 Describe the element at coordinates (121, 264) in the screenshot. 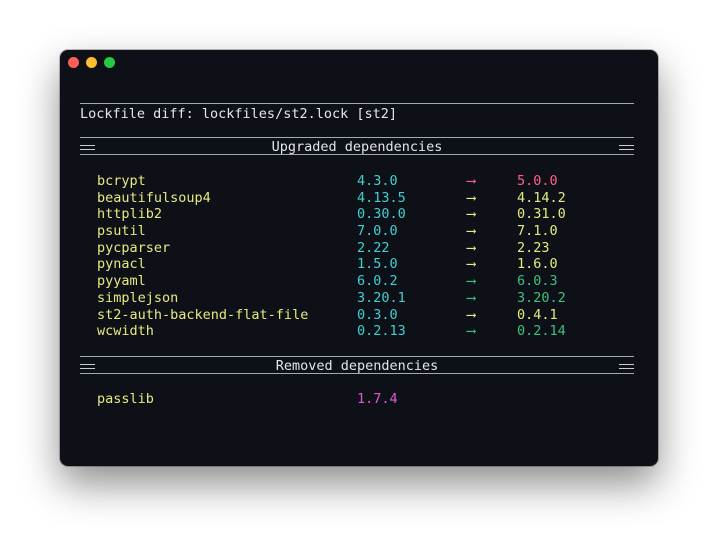

I see `package-name: pynacl` at that location.